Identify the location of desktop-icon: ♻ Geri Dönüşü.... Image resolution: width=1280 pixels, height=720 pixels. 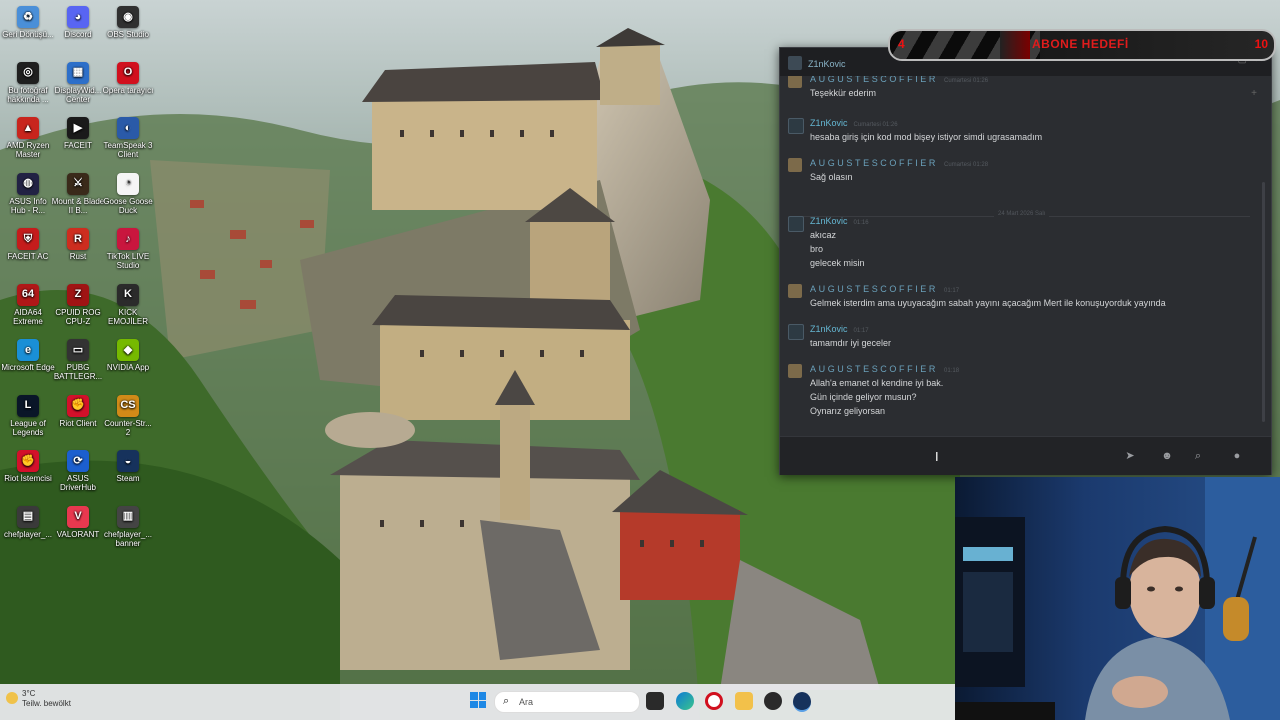
(28, 22).